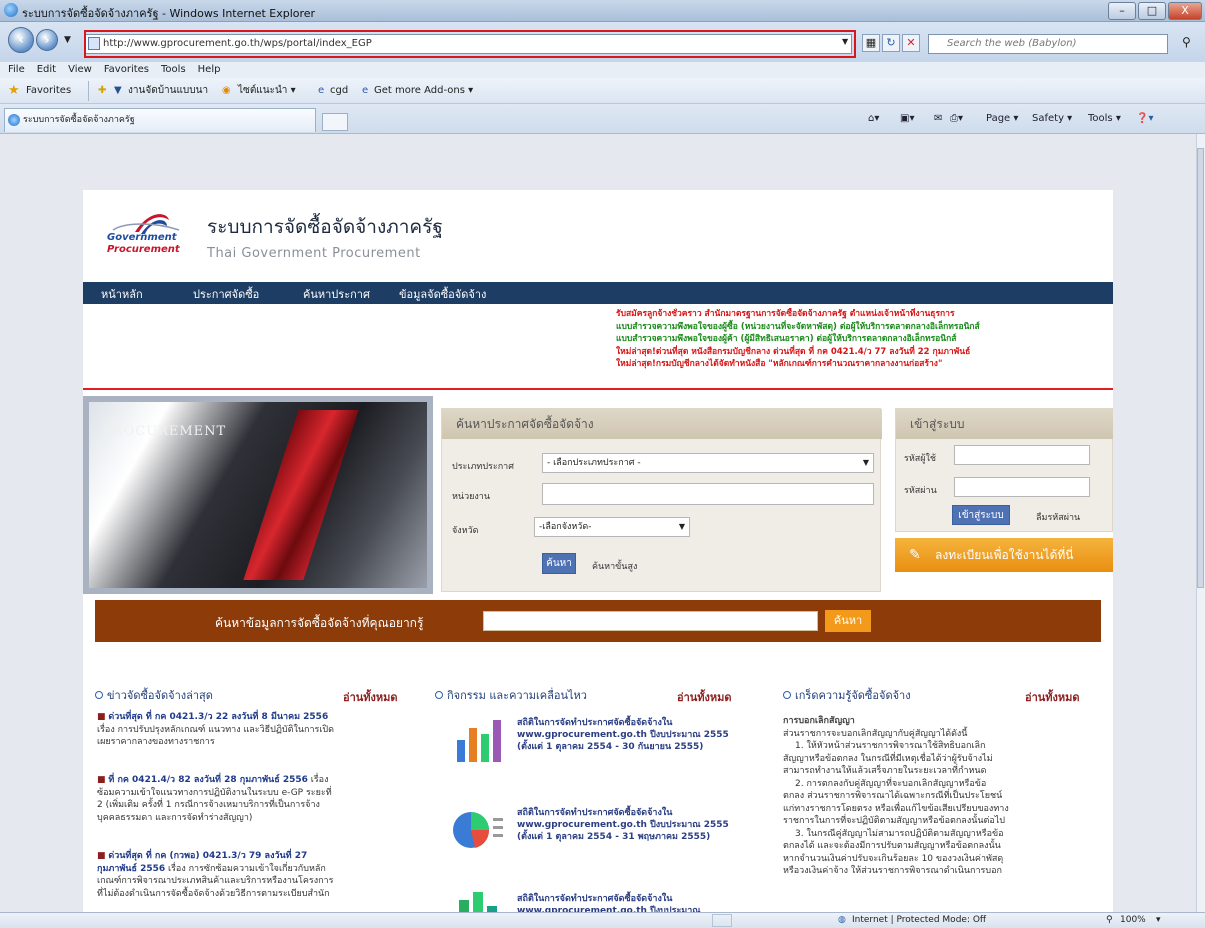 This screenshot has width=1205, height=928. What do you see at coordinates (1152, 11) in the screenshot?
I see `maximize-button: □` at bounding box center [1152, 11].